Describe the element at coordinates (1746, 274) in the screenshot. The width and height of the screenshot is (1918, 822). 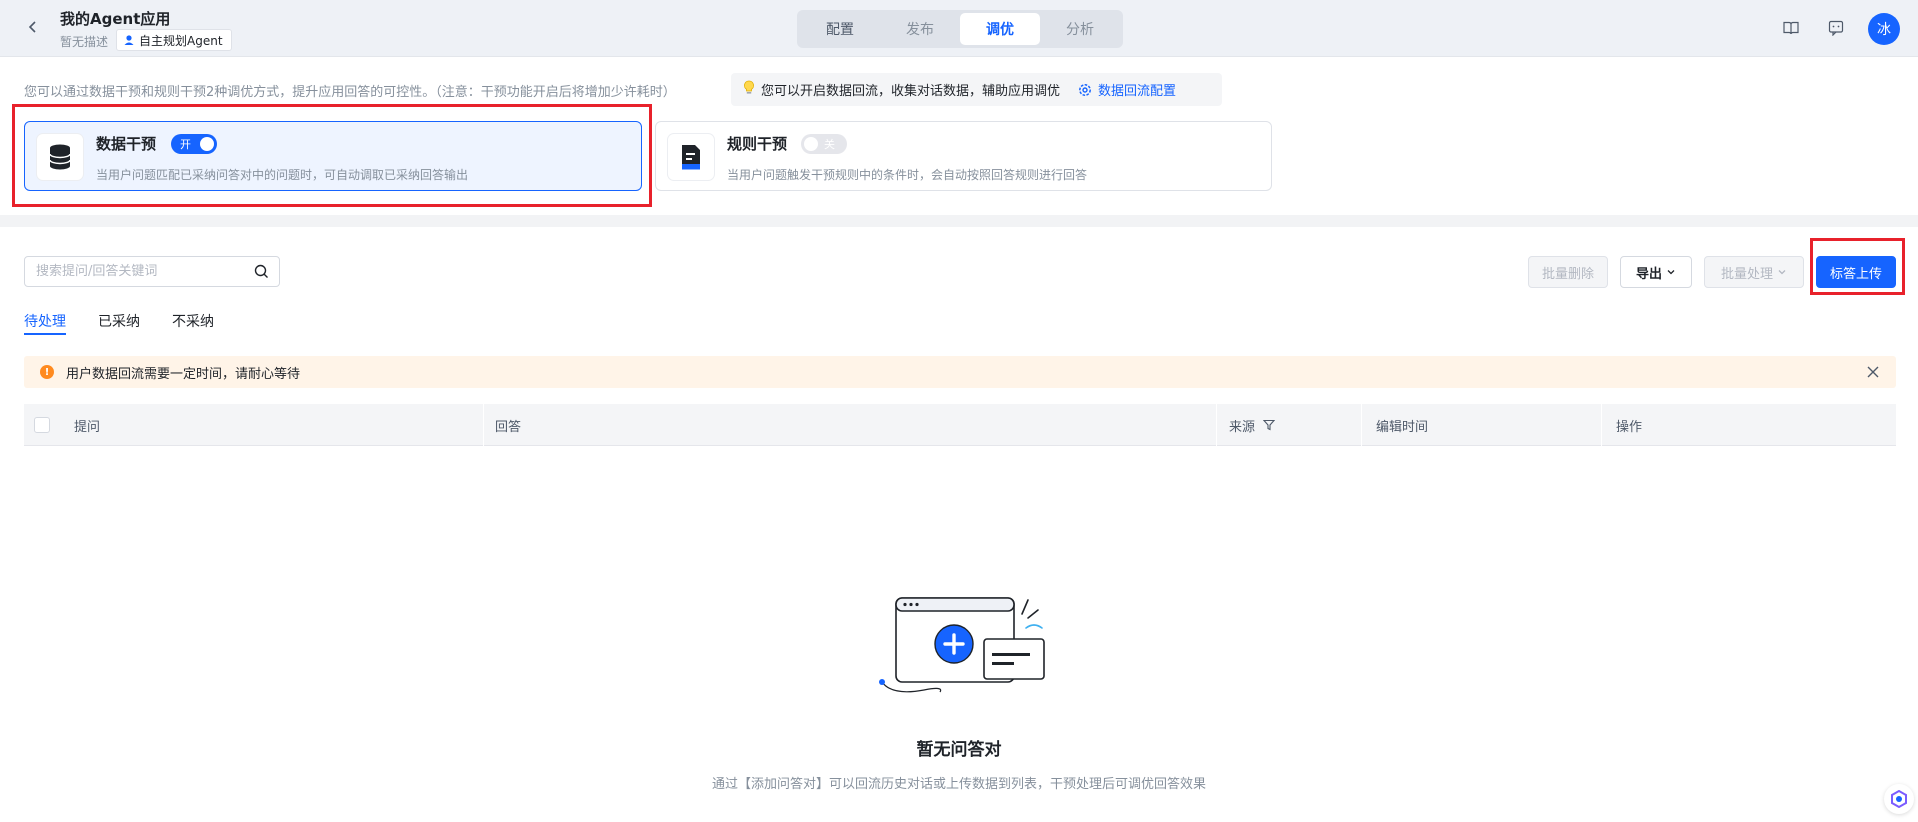
I see `batch-process-label: 批量处理` at that location.